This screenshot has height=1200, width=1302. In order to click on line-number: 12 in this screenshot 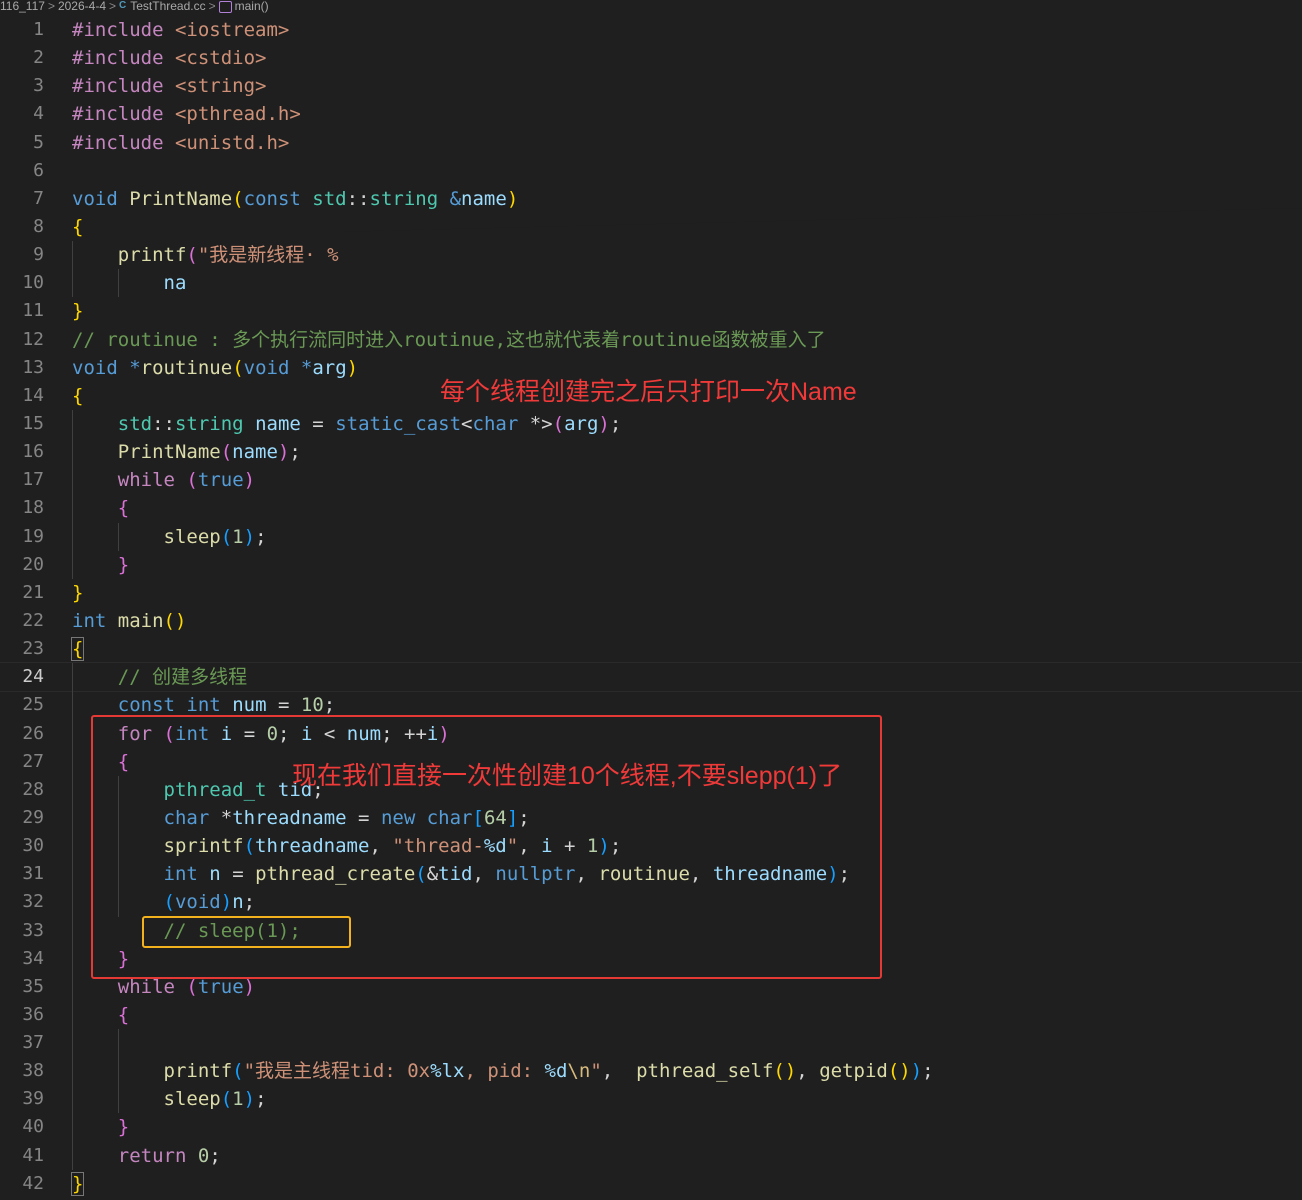, I will do `click(33, 339)`.